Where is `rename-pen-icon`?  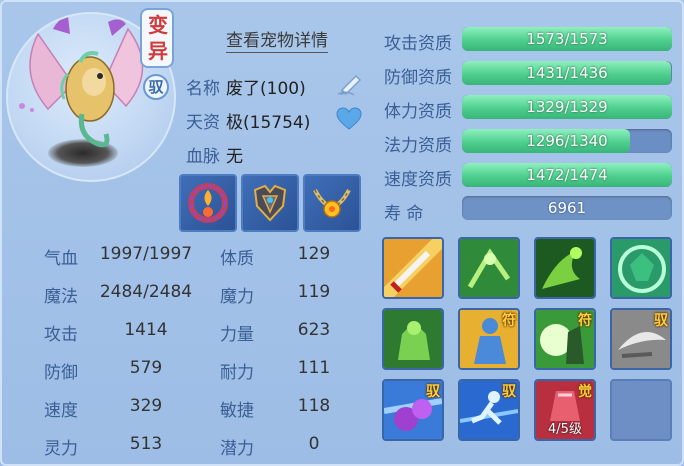 rename-pen-icon is located at coordinates (351, 83).